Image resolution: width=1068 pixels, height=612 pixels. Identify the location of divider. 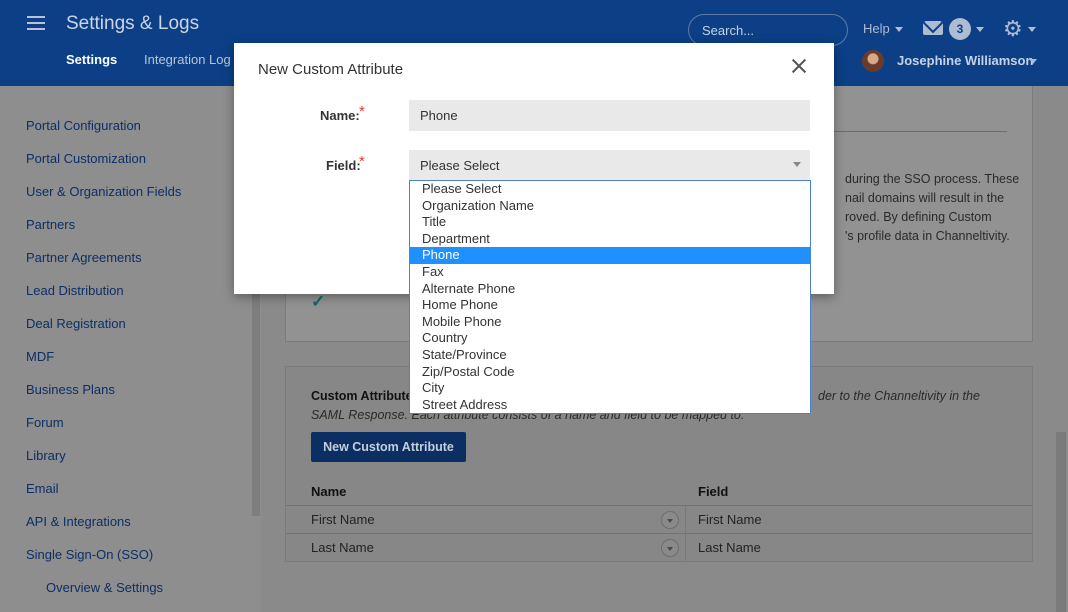
(920, 131).